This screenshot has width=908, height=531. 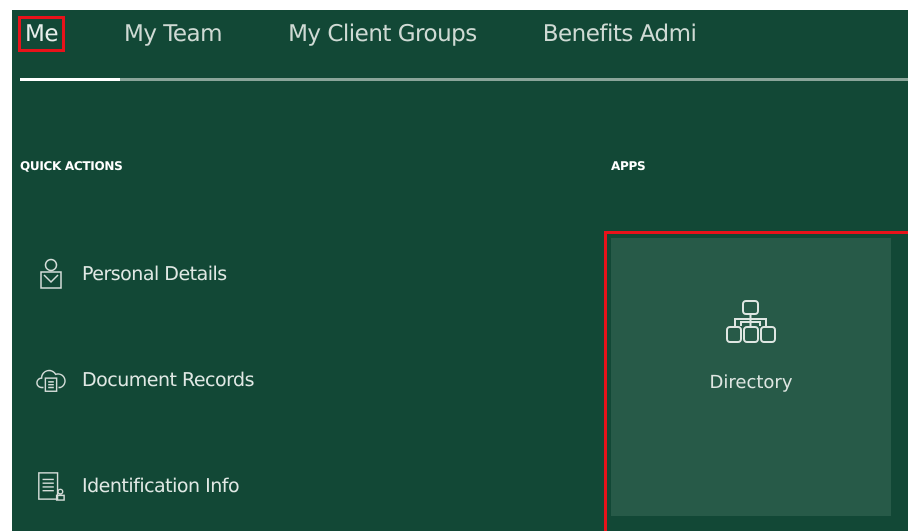 What do you see at coordinates (41, 34) in the screenshot?
I see `nav-tab: Me` at bounding box center [41, 34].